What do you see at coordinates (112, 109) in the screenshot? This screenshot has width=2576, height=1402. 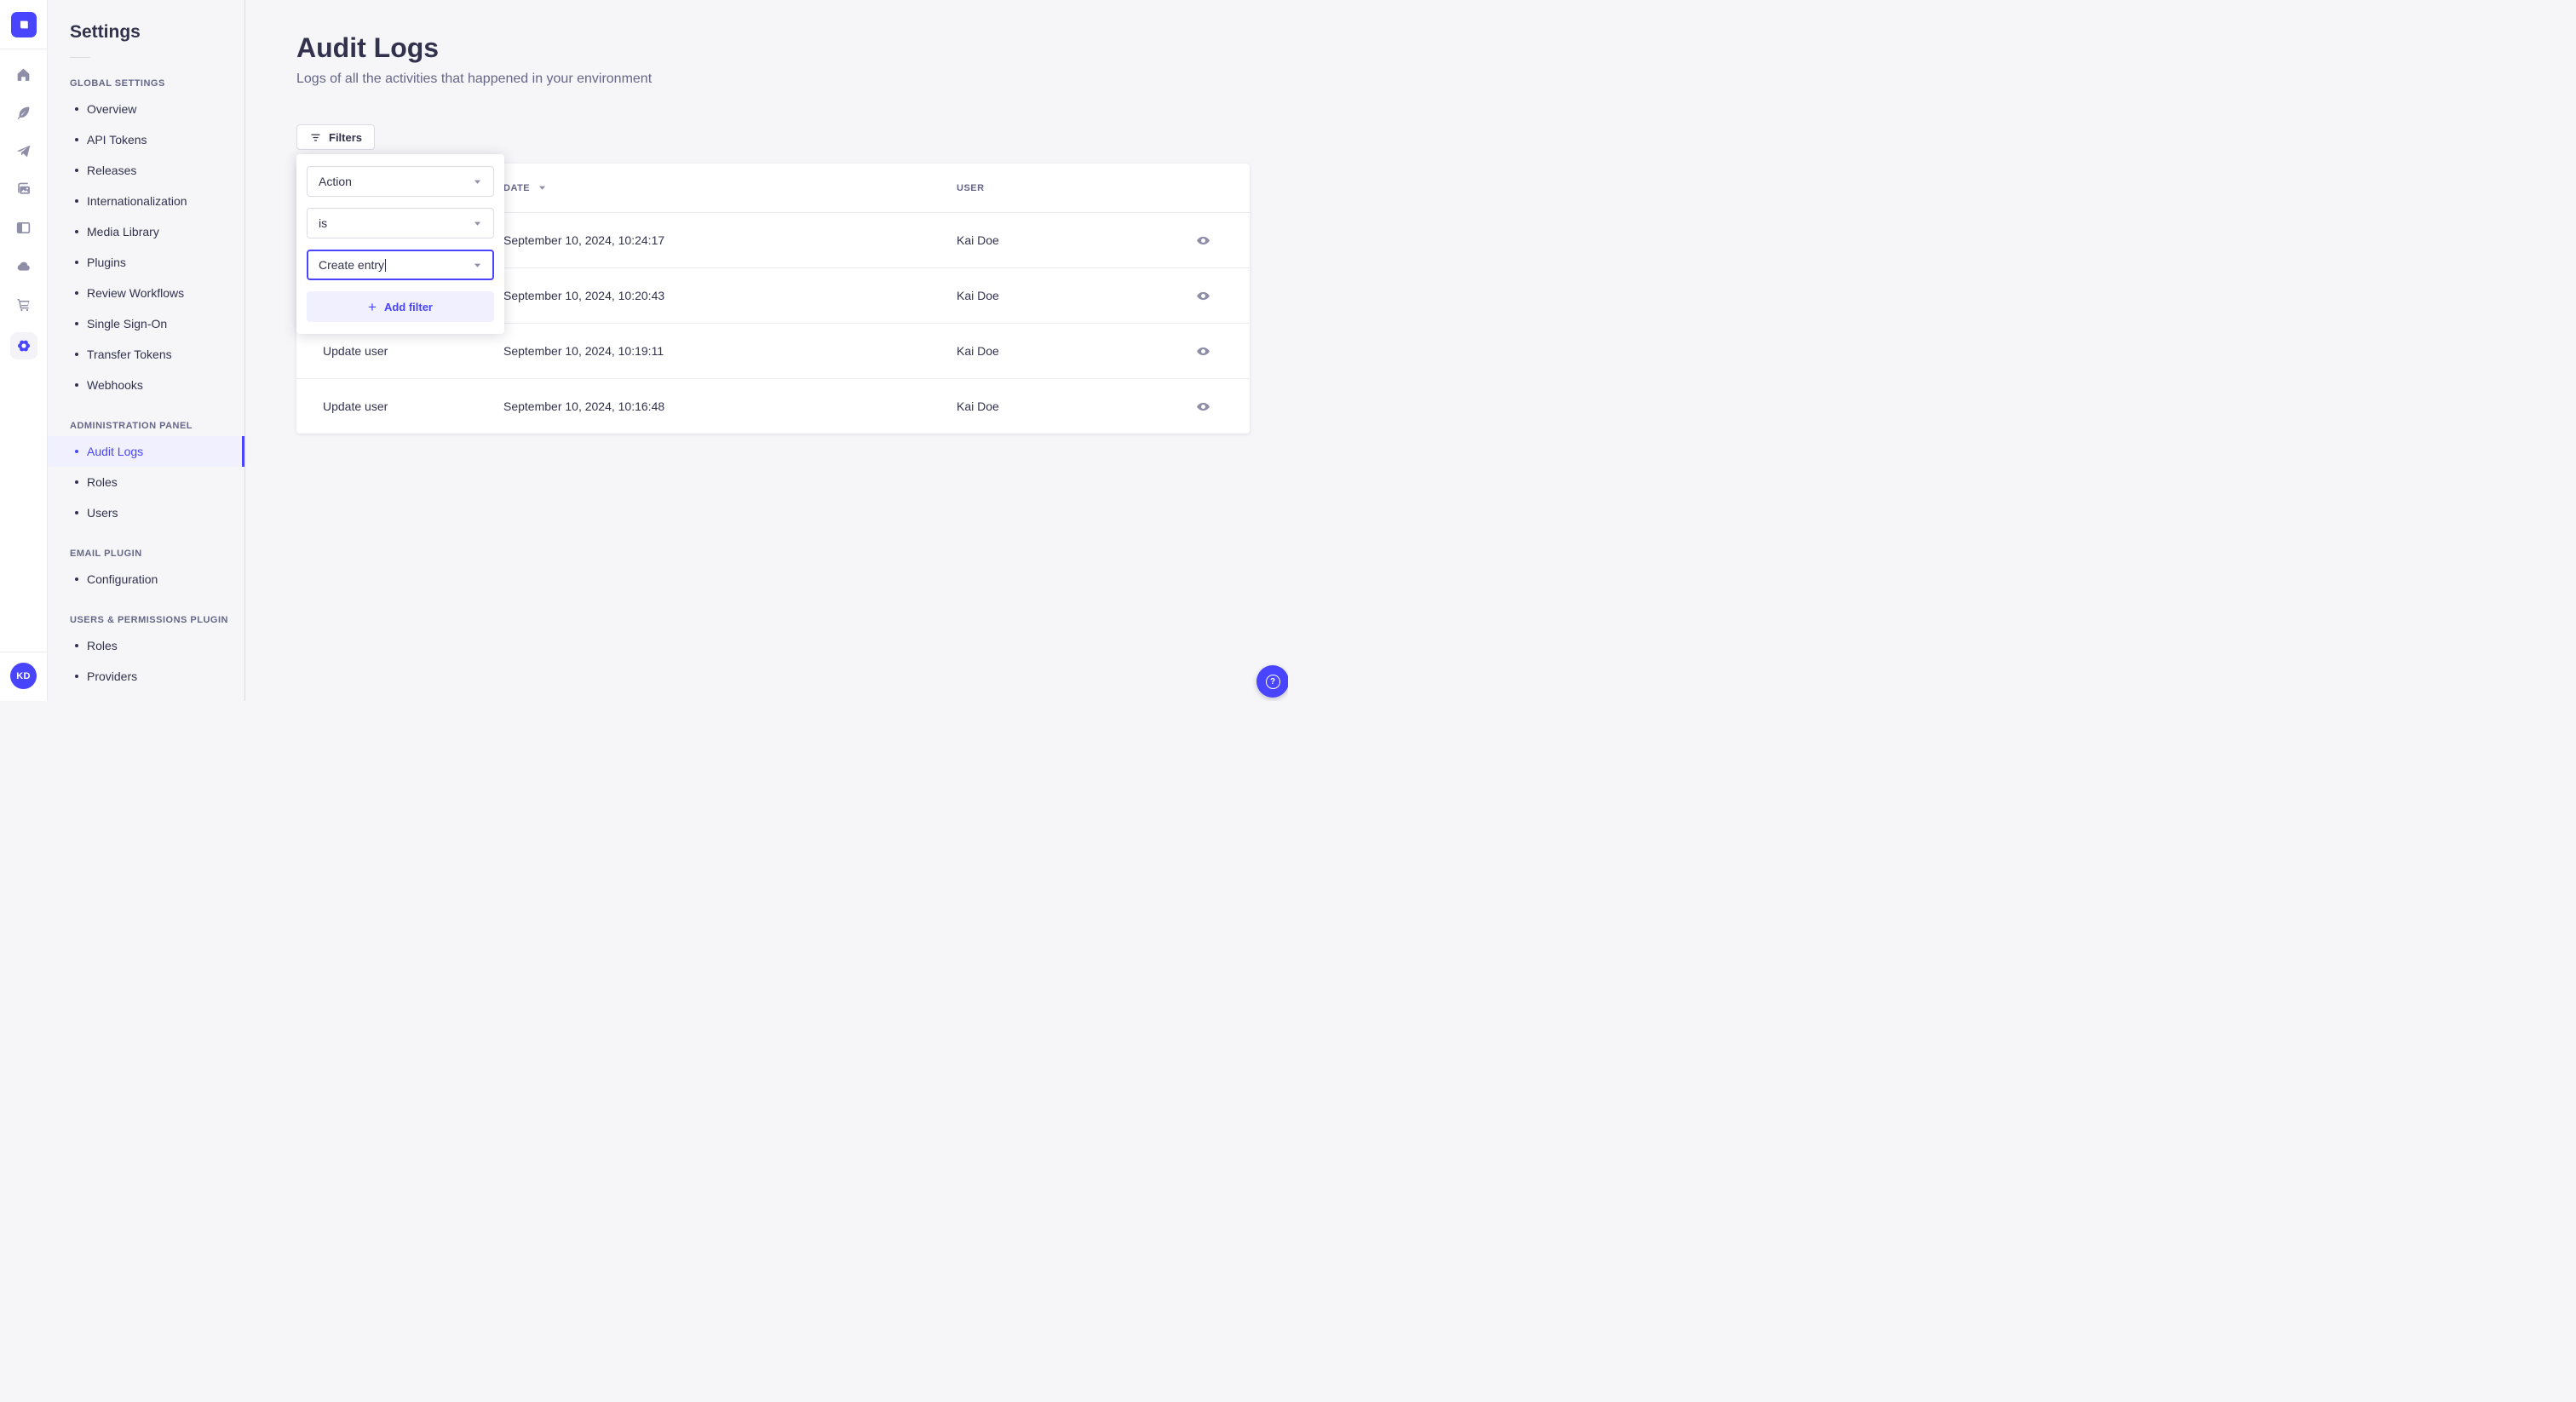 I see `sidebar-item-label: Overview` at bounding box center [112, 109].